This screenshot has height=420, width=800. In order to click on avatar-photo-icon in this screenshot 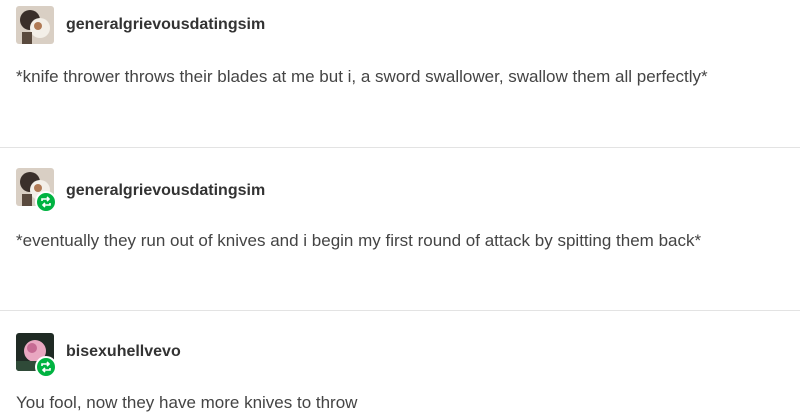, I will do `click(35, 25)`.